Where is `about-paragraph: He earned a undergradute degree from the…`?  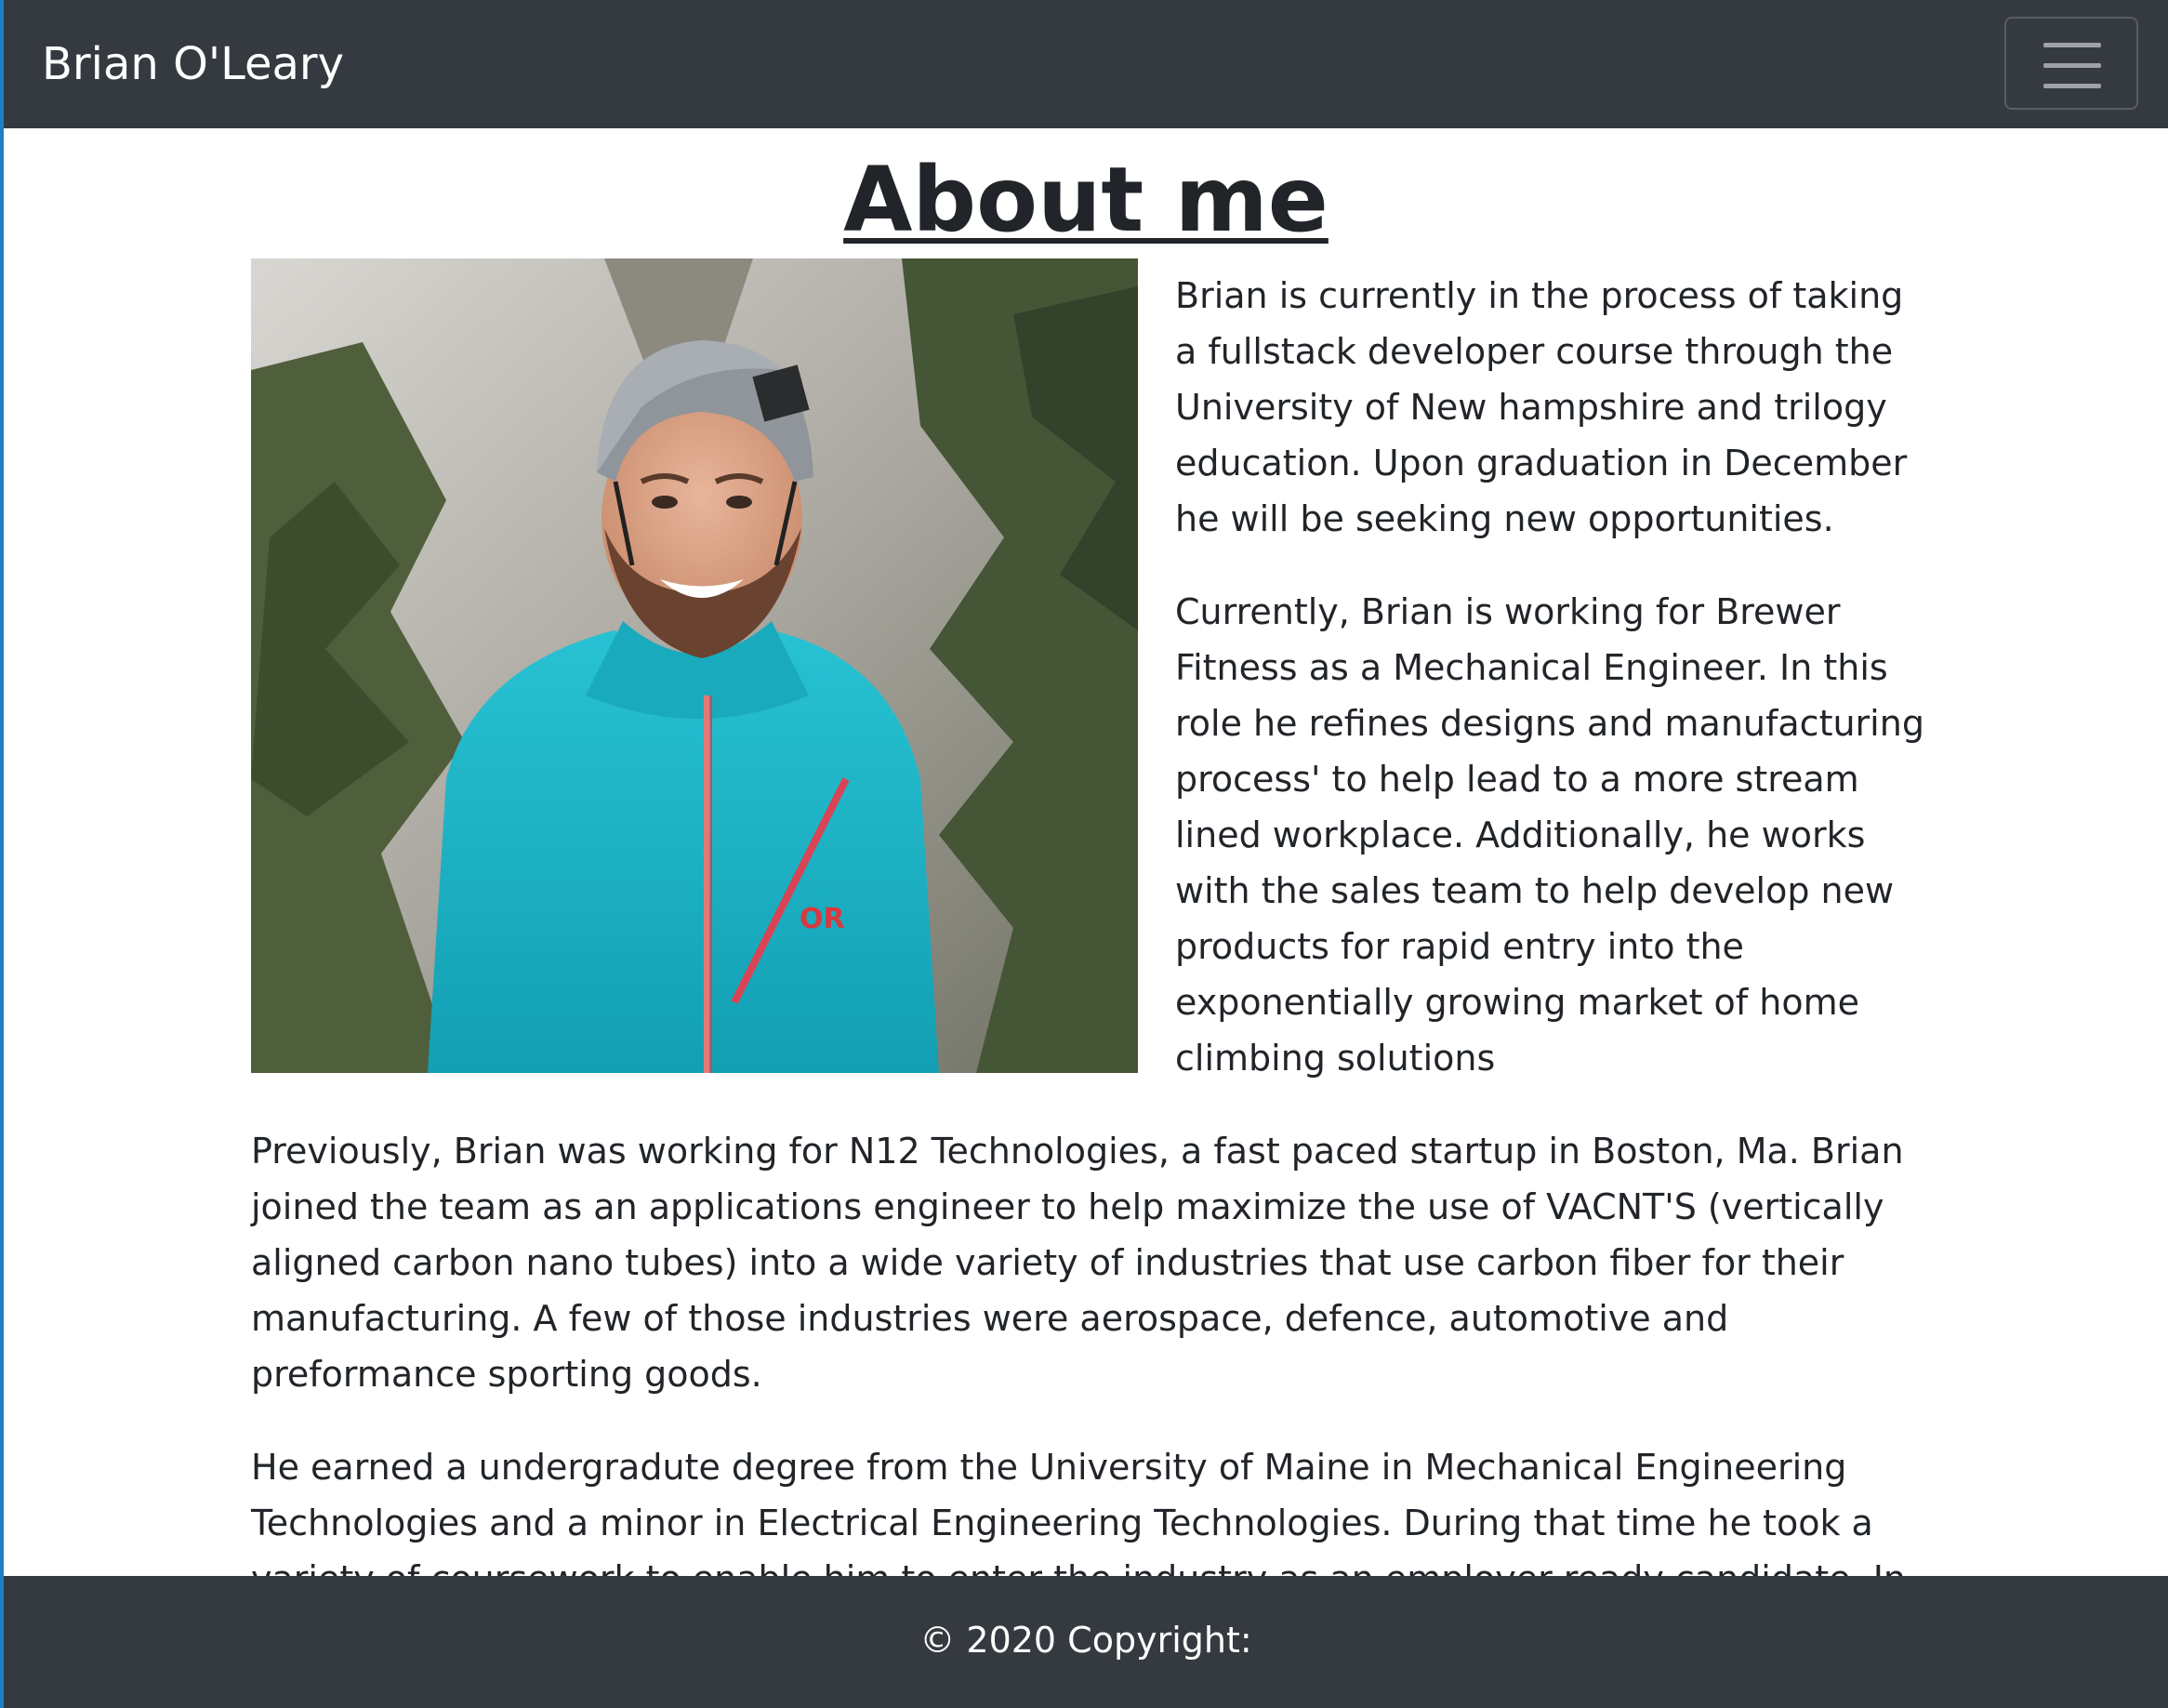
about-paragraph: He earned a undergradute degree from the… is located at coordinates (1078, 1511).